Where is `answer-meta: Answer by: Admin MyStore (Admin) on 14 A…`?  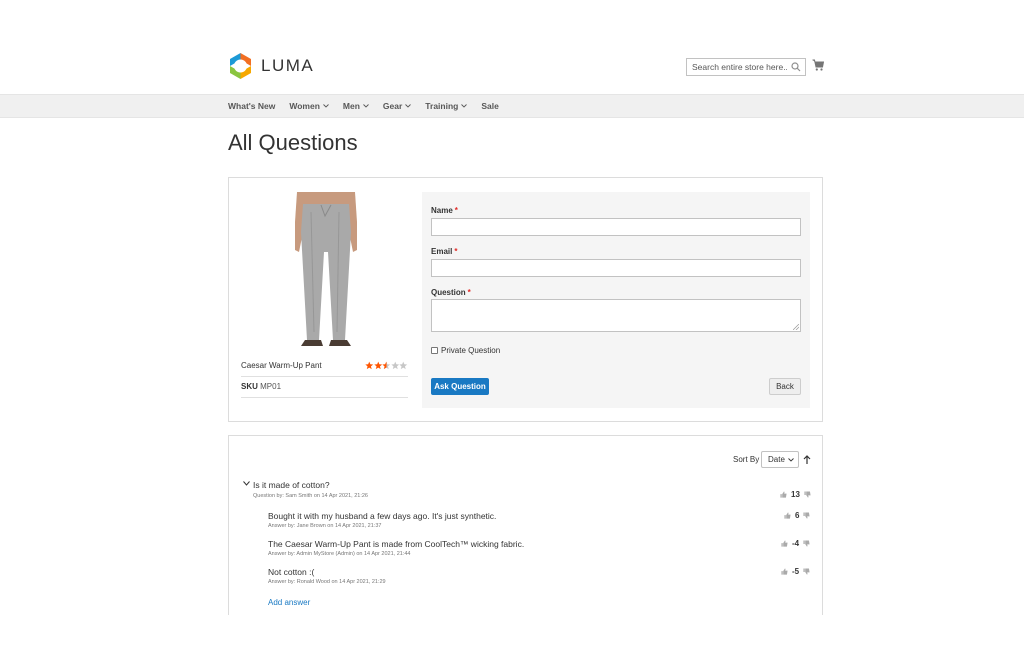 answer-meta: Answer by: Admin MyStore (Admin) on 14 A… is located at coordinates (339, 554).